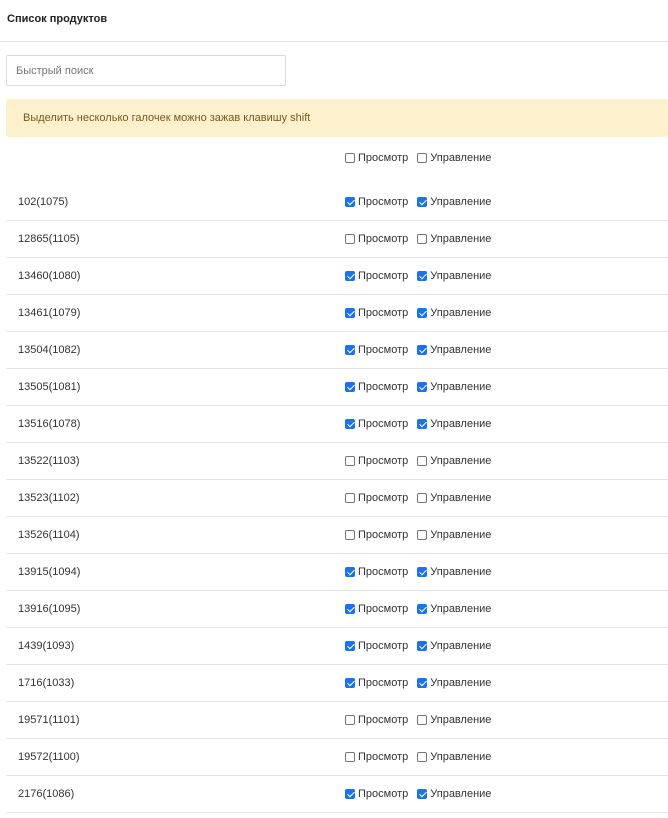 The image size is (668, 818). Describe the element at coordinates (337, 387) in the screenshot. I see `list-item: 13505(1081) Просмотр Управление` at that location.